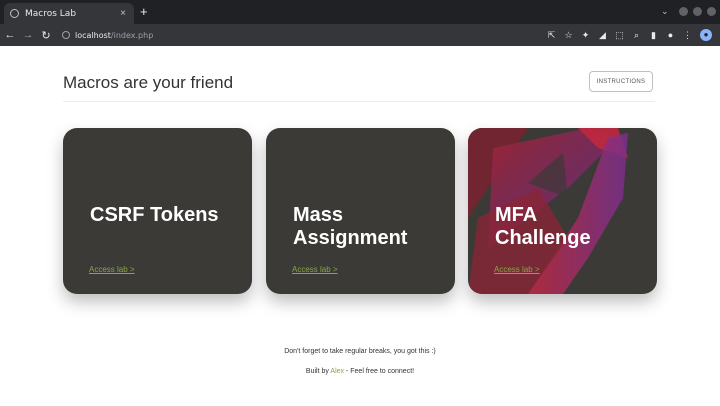 Image resolution: width=720 pixels, height=406 pixels. What do you see at coordinates (653, 35) in the screenshot?
I see `sidepanel-icon: ▮` at bounding box center [653, 35].